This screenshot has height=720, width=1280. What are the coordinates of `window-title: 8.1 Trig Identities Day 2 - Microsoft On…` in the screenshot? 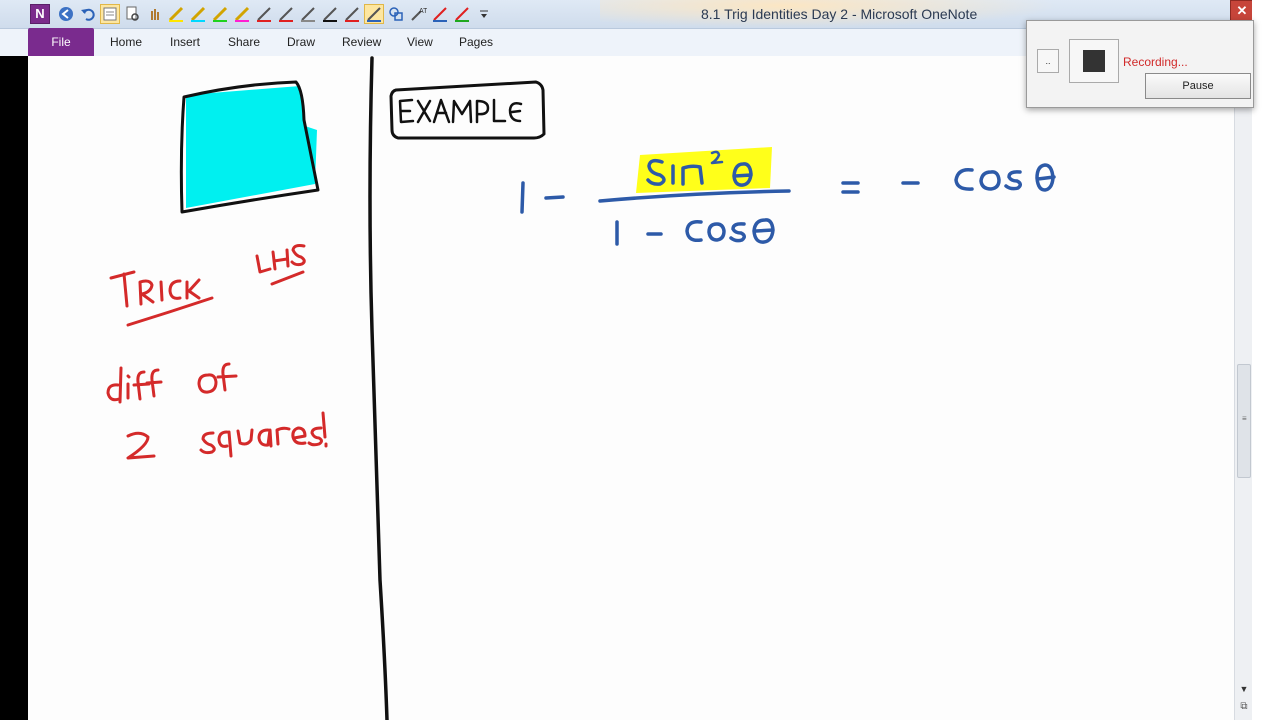 It's located at (839, 14).